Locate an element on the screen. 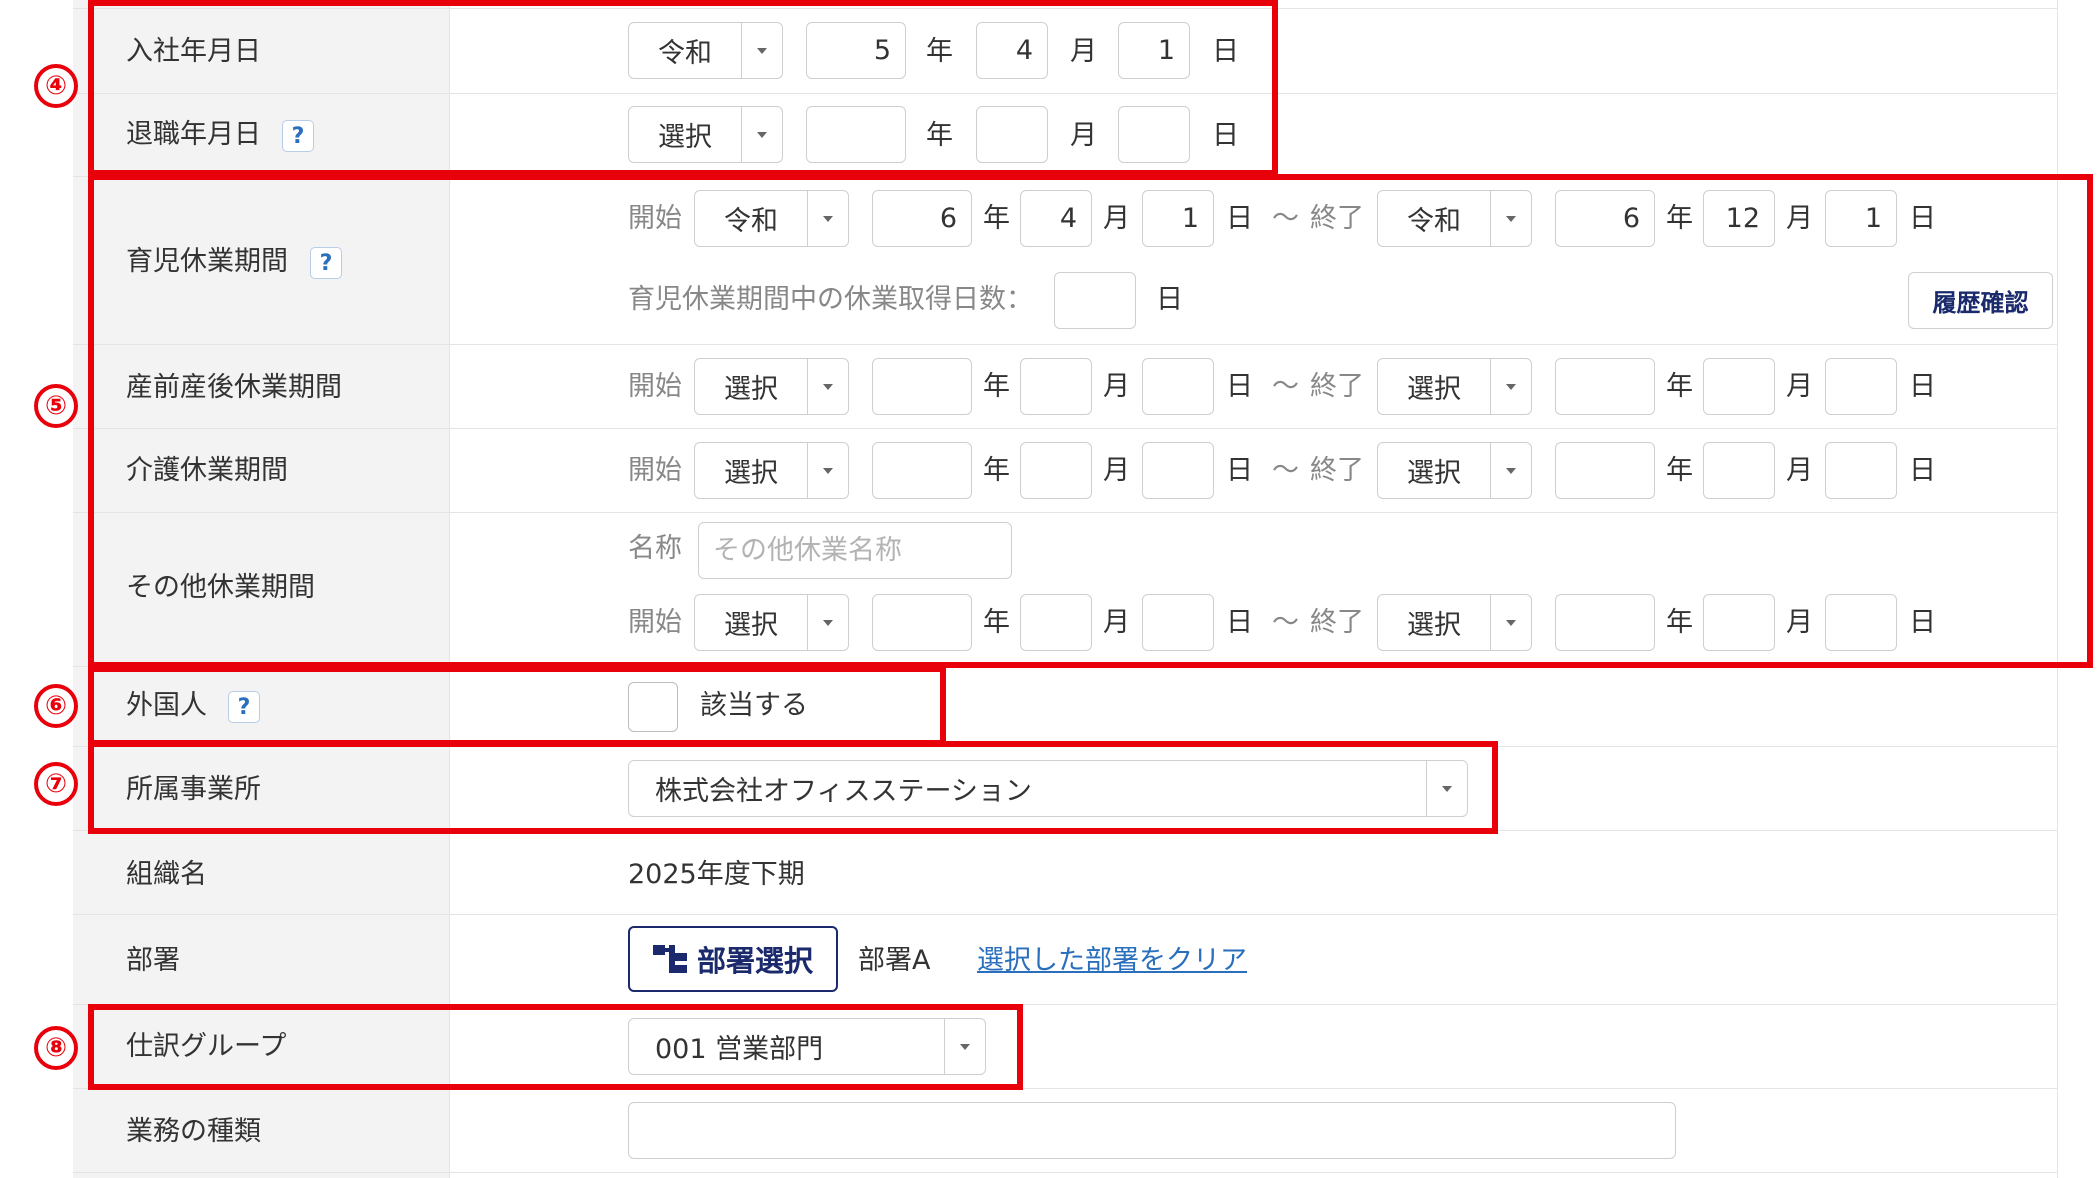 The image size is (2097, 1178). clear-department-link: 選択した部署をクリア is located at coordinates (1112, 960).